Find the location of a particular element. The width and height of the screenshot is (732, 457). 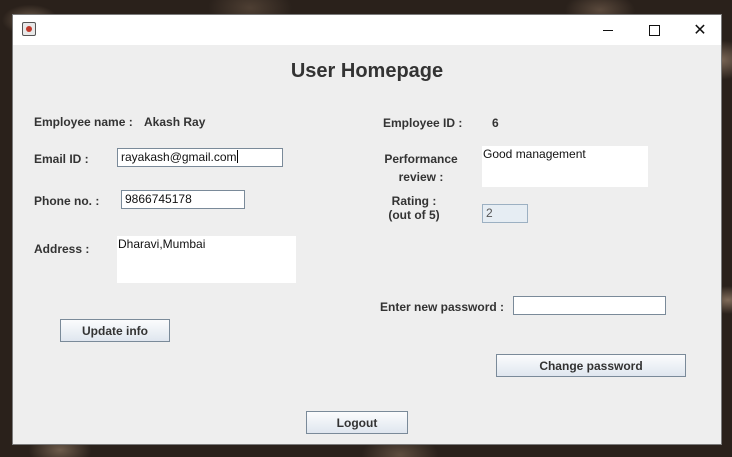

email-field: rayakash@gmail.com is located at coordinates (200, 157).